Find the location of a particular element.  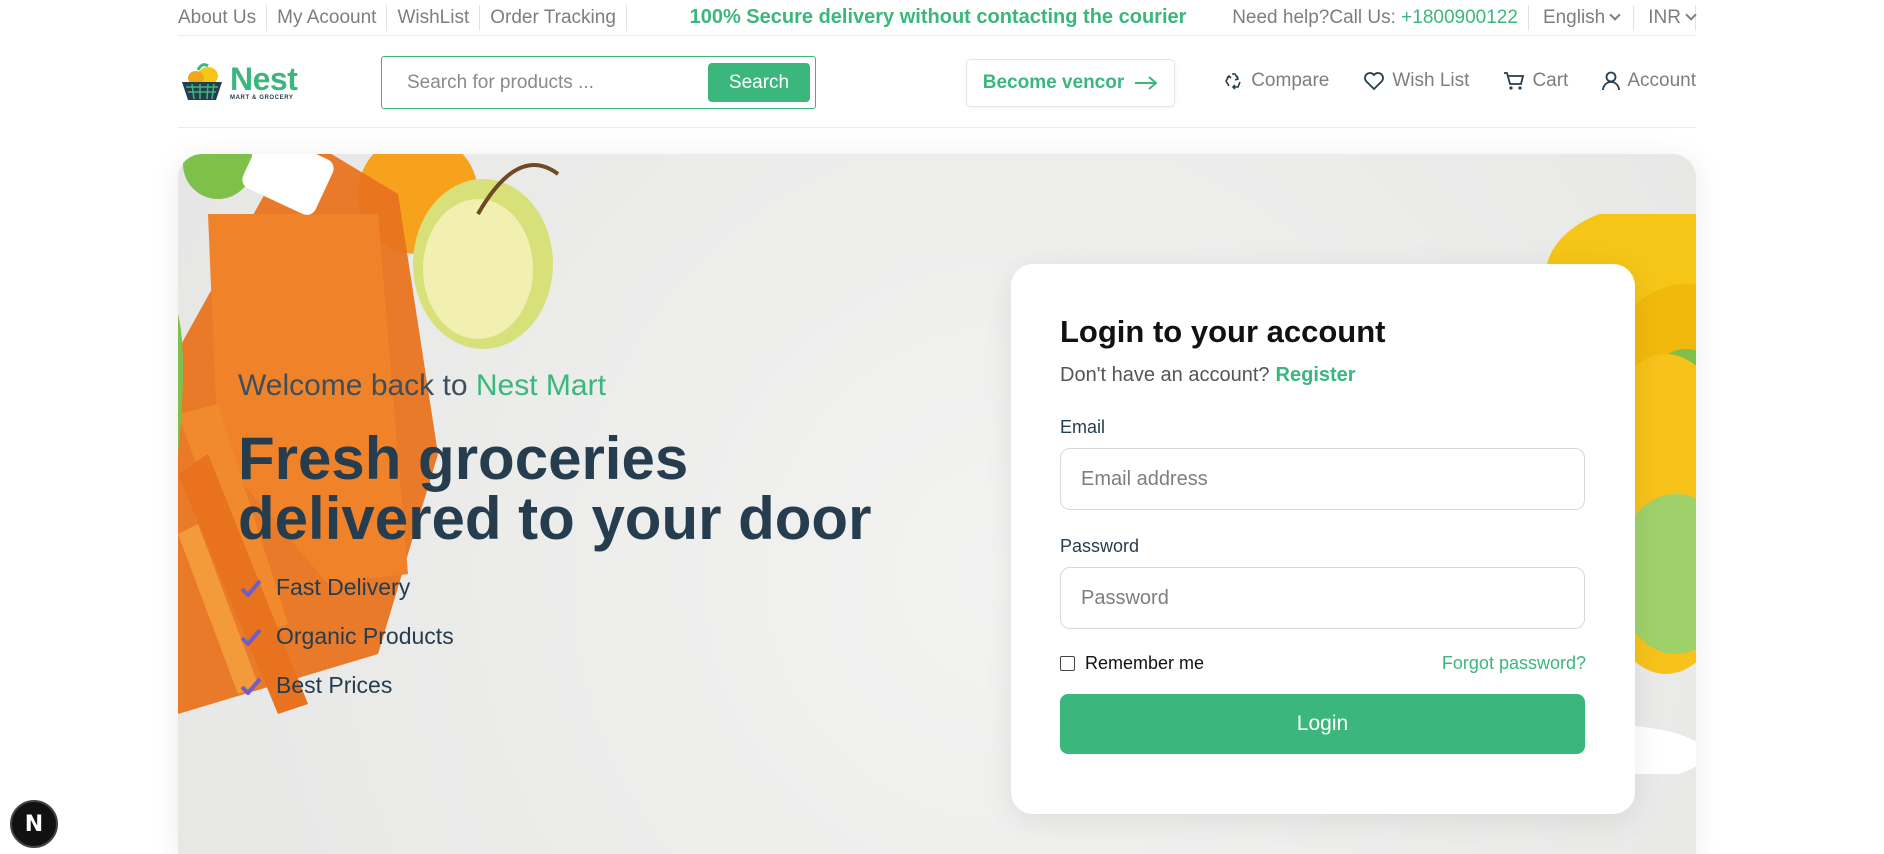

register-link: Register is located at coordinates (1316, 375).